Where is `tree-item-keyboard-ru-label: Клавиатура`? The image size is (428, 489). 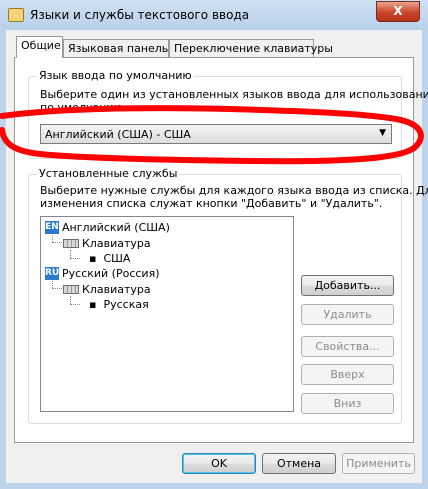 tree-item-keyboard-ru-label: Клавиатура is located at coordinates (116, 289).